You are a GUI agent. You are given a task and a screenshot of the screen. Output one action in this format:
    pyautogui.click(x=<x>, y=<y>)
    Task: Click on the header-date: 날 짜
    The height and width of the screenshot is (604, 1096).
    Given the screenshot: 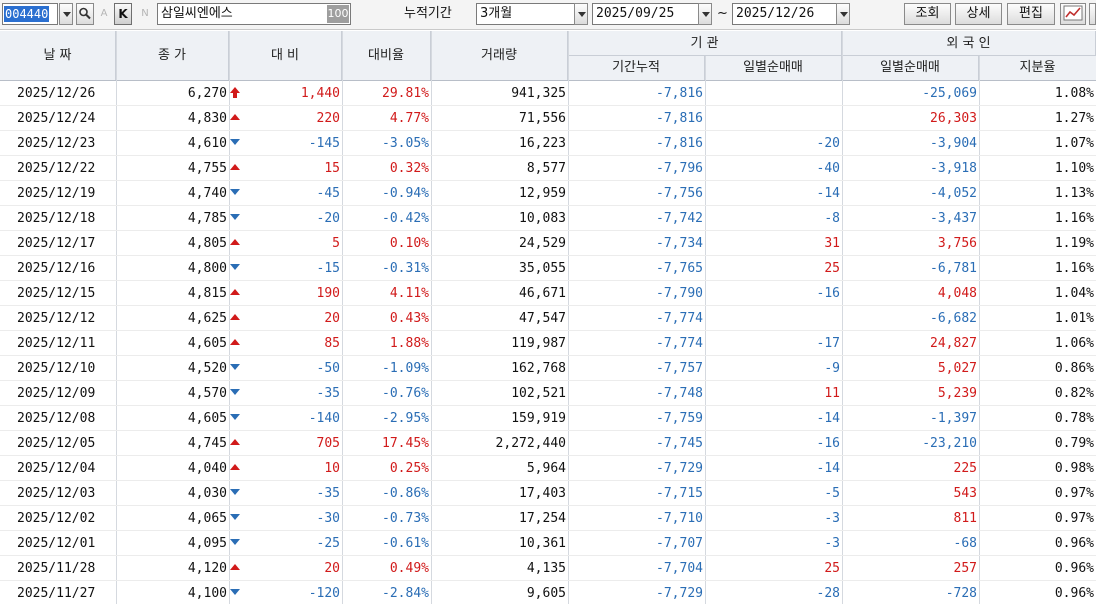 What is the action you would take?
    pyautogui.click(x=58, y=55)
    